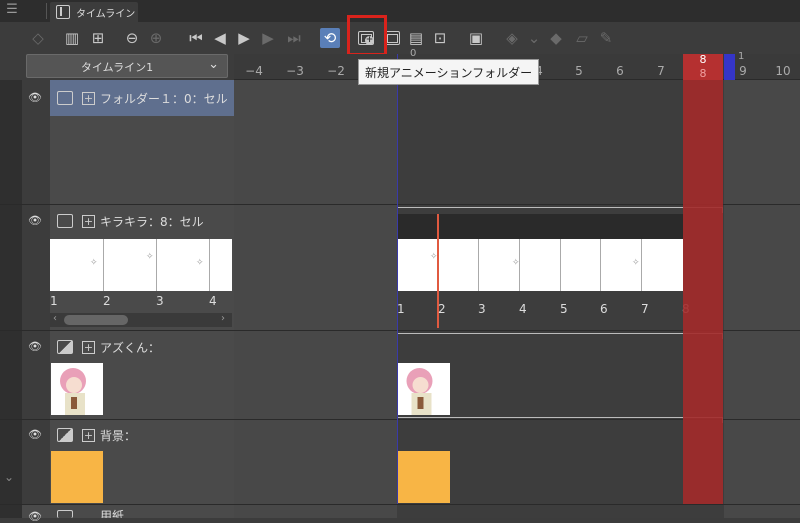  Describe the element at coordinates (254, 71) in the screenshot. I see `tick-label: −4` at that location.